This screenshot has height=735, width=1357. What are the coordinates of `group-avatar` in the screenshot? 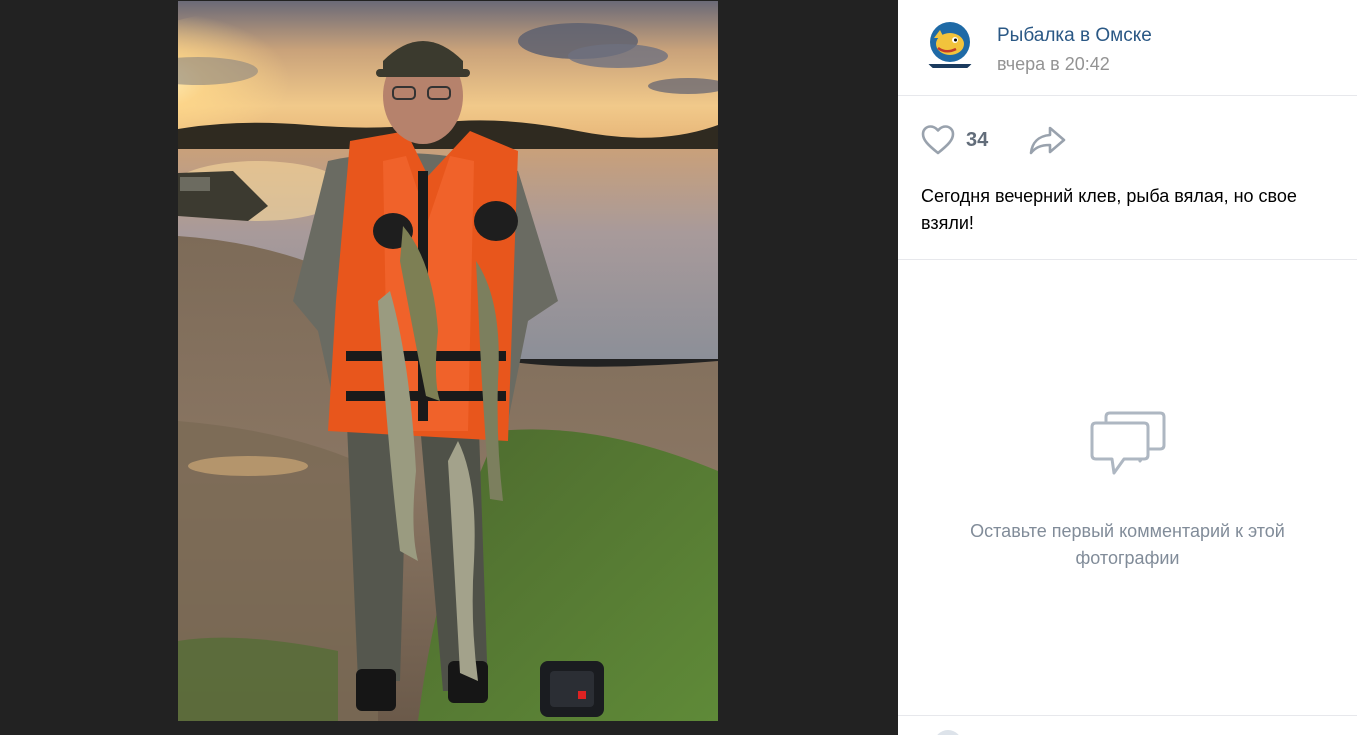 It's located at (950, 46).